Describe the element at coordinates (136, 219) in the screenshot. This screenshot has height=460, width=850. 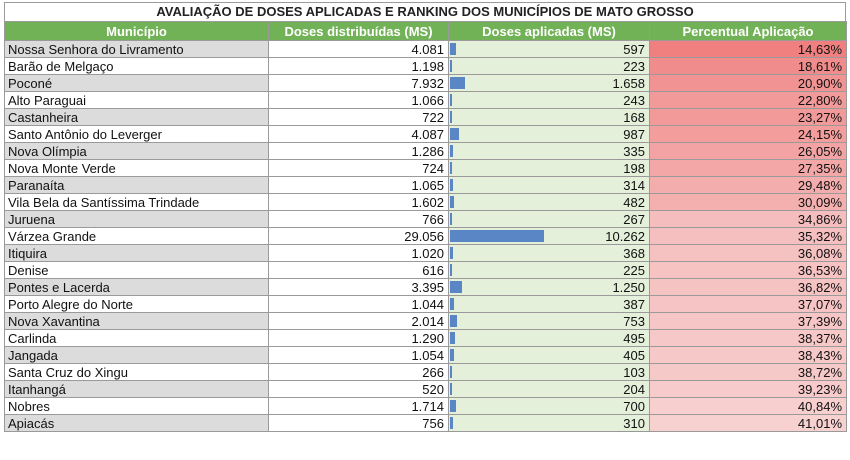
I see `cell-municipio: Juruena` at that location.